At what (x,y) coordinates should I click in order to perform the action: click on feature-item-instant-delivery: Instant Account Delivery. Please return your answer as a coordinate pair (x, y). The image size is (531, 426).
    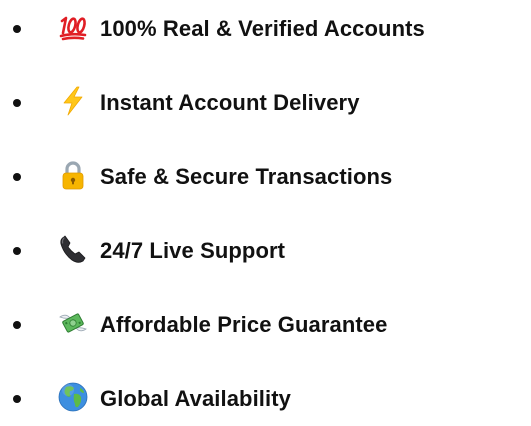
    Looking at the image, I should click on (265, 102).